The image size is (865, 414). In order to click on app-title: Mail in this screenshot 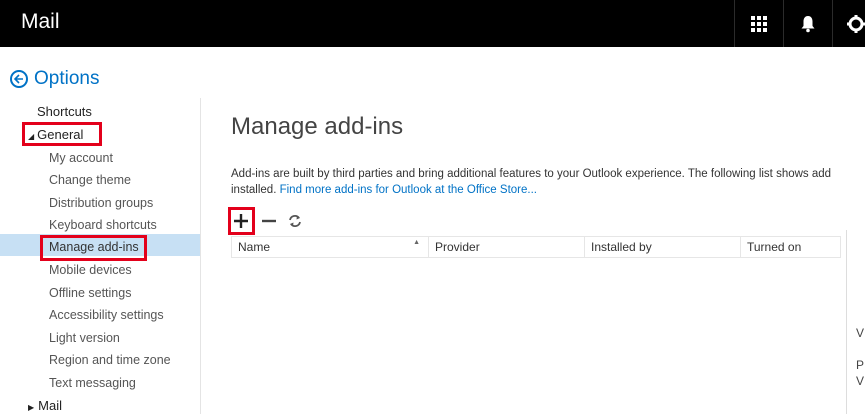, I will do `click(40, 21)`.